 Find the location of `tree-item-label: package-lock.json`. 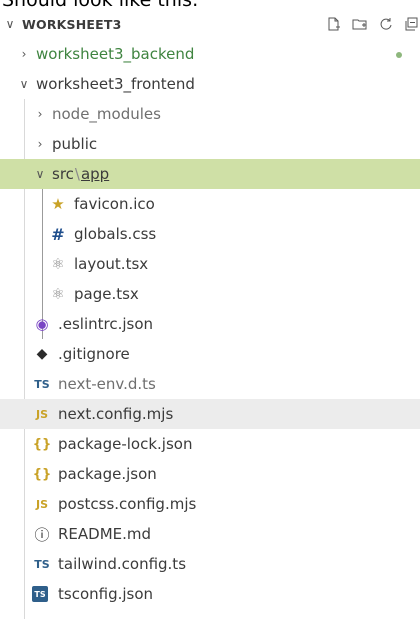

tree-item-label: package-lock.json is located at coordinates (125, 444).